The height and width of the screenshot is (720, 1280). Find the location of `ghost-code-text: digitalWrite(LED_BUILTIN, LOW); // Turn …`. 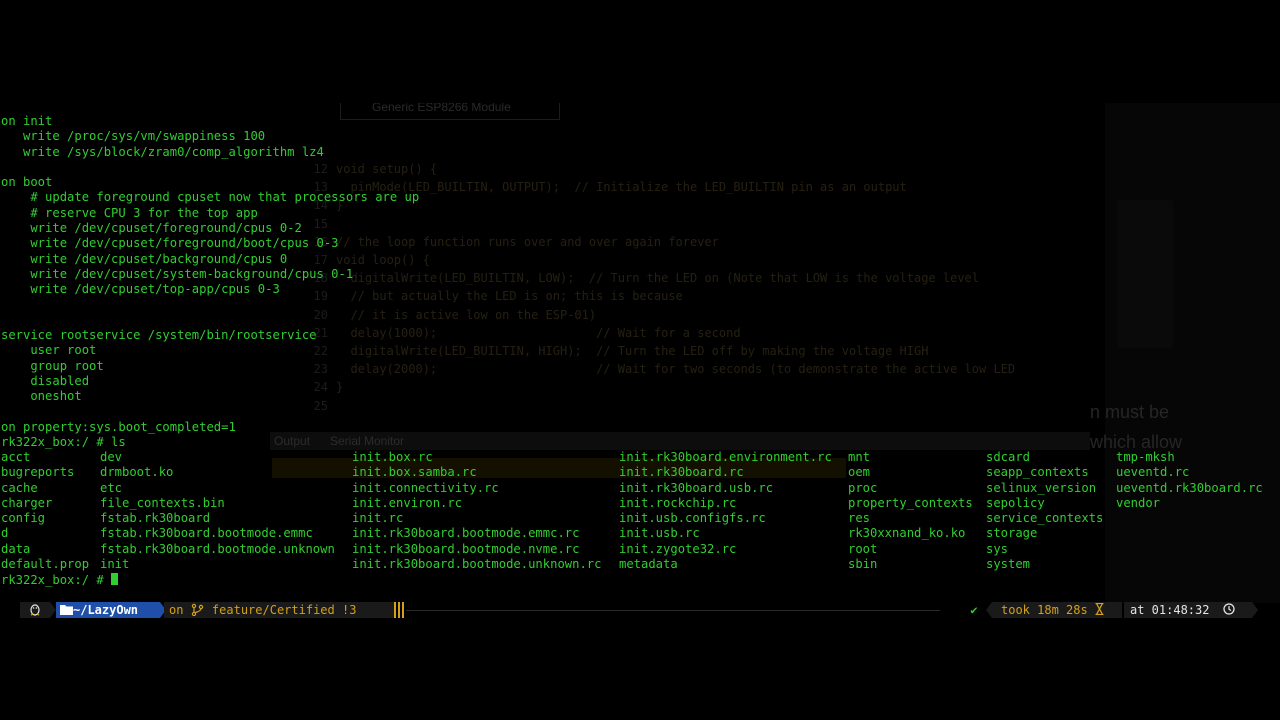

ghost-code-text: digitalWrite(LED_BUILTIN, LOW); // Turn … is located at coordinates (657, 278).